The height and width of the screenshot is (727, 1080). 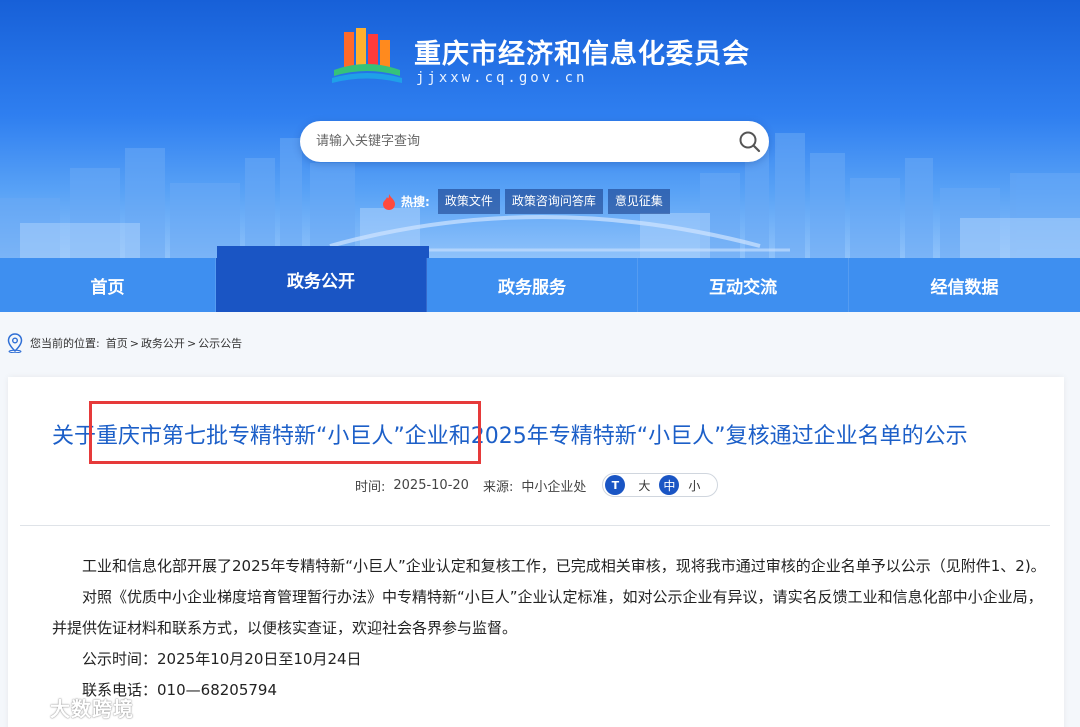 I want to click on paragraph-text: 公示时间：2025年10月20日至10月24日, so click(x=222, y=659).